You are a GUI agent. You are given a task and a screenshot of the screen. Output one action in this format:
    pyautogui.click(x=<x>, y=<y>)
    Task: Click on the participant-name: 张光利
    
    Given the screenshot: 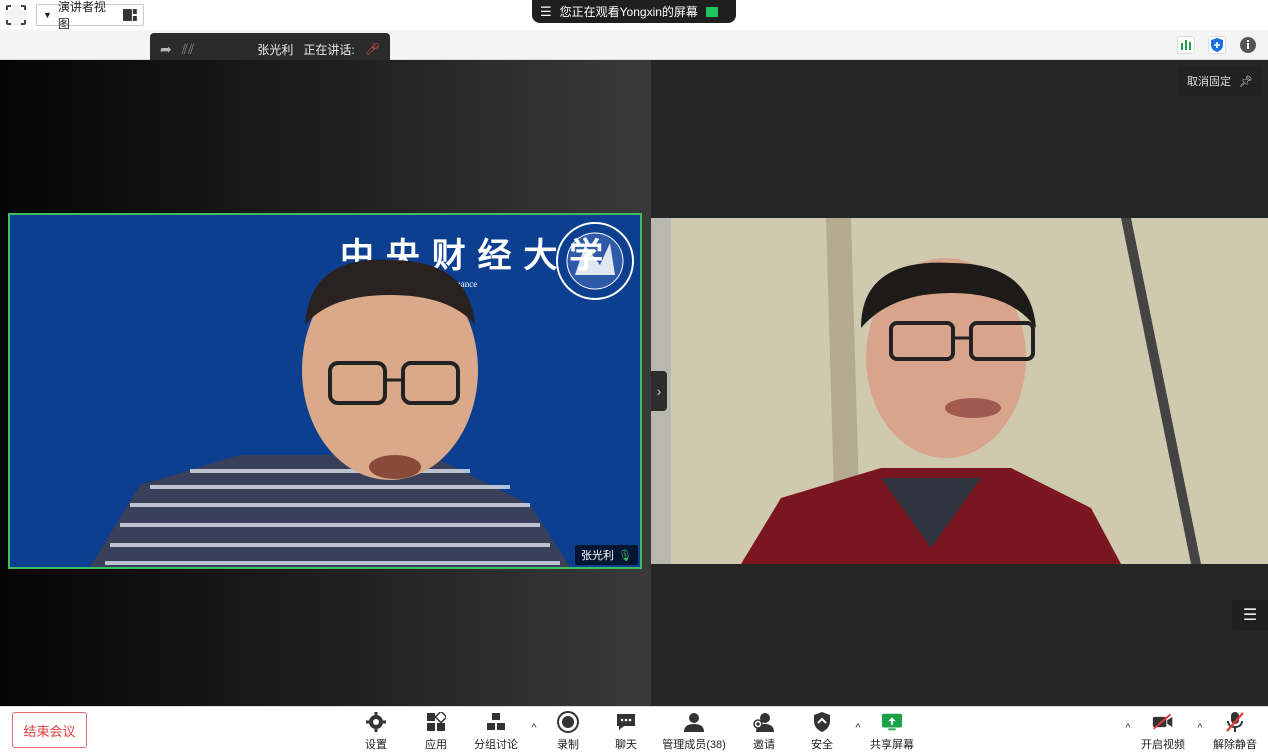 What is the action you would take?
    pyautogui.click(x=598, y=556)
    